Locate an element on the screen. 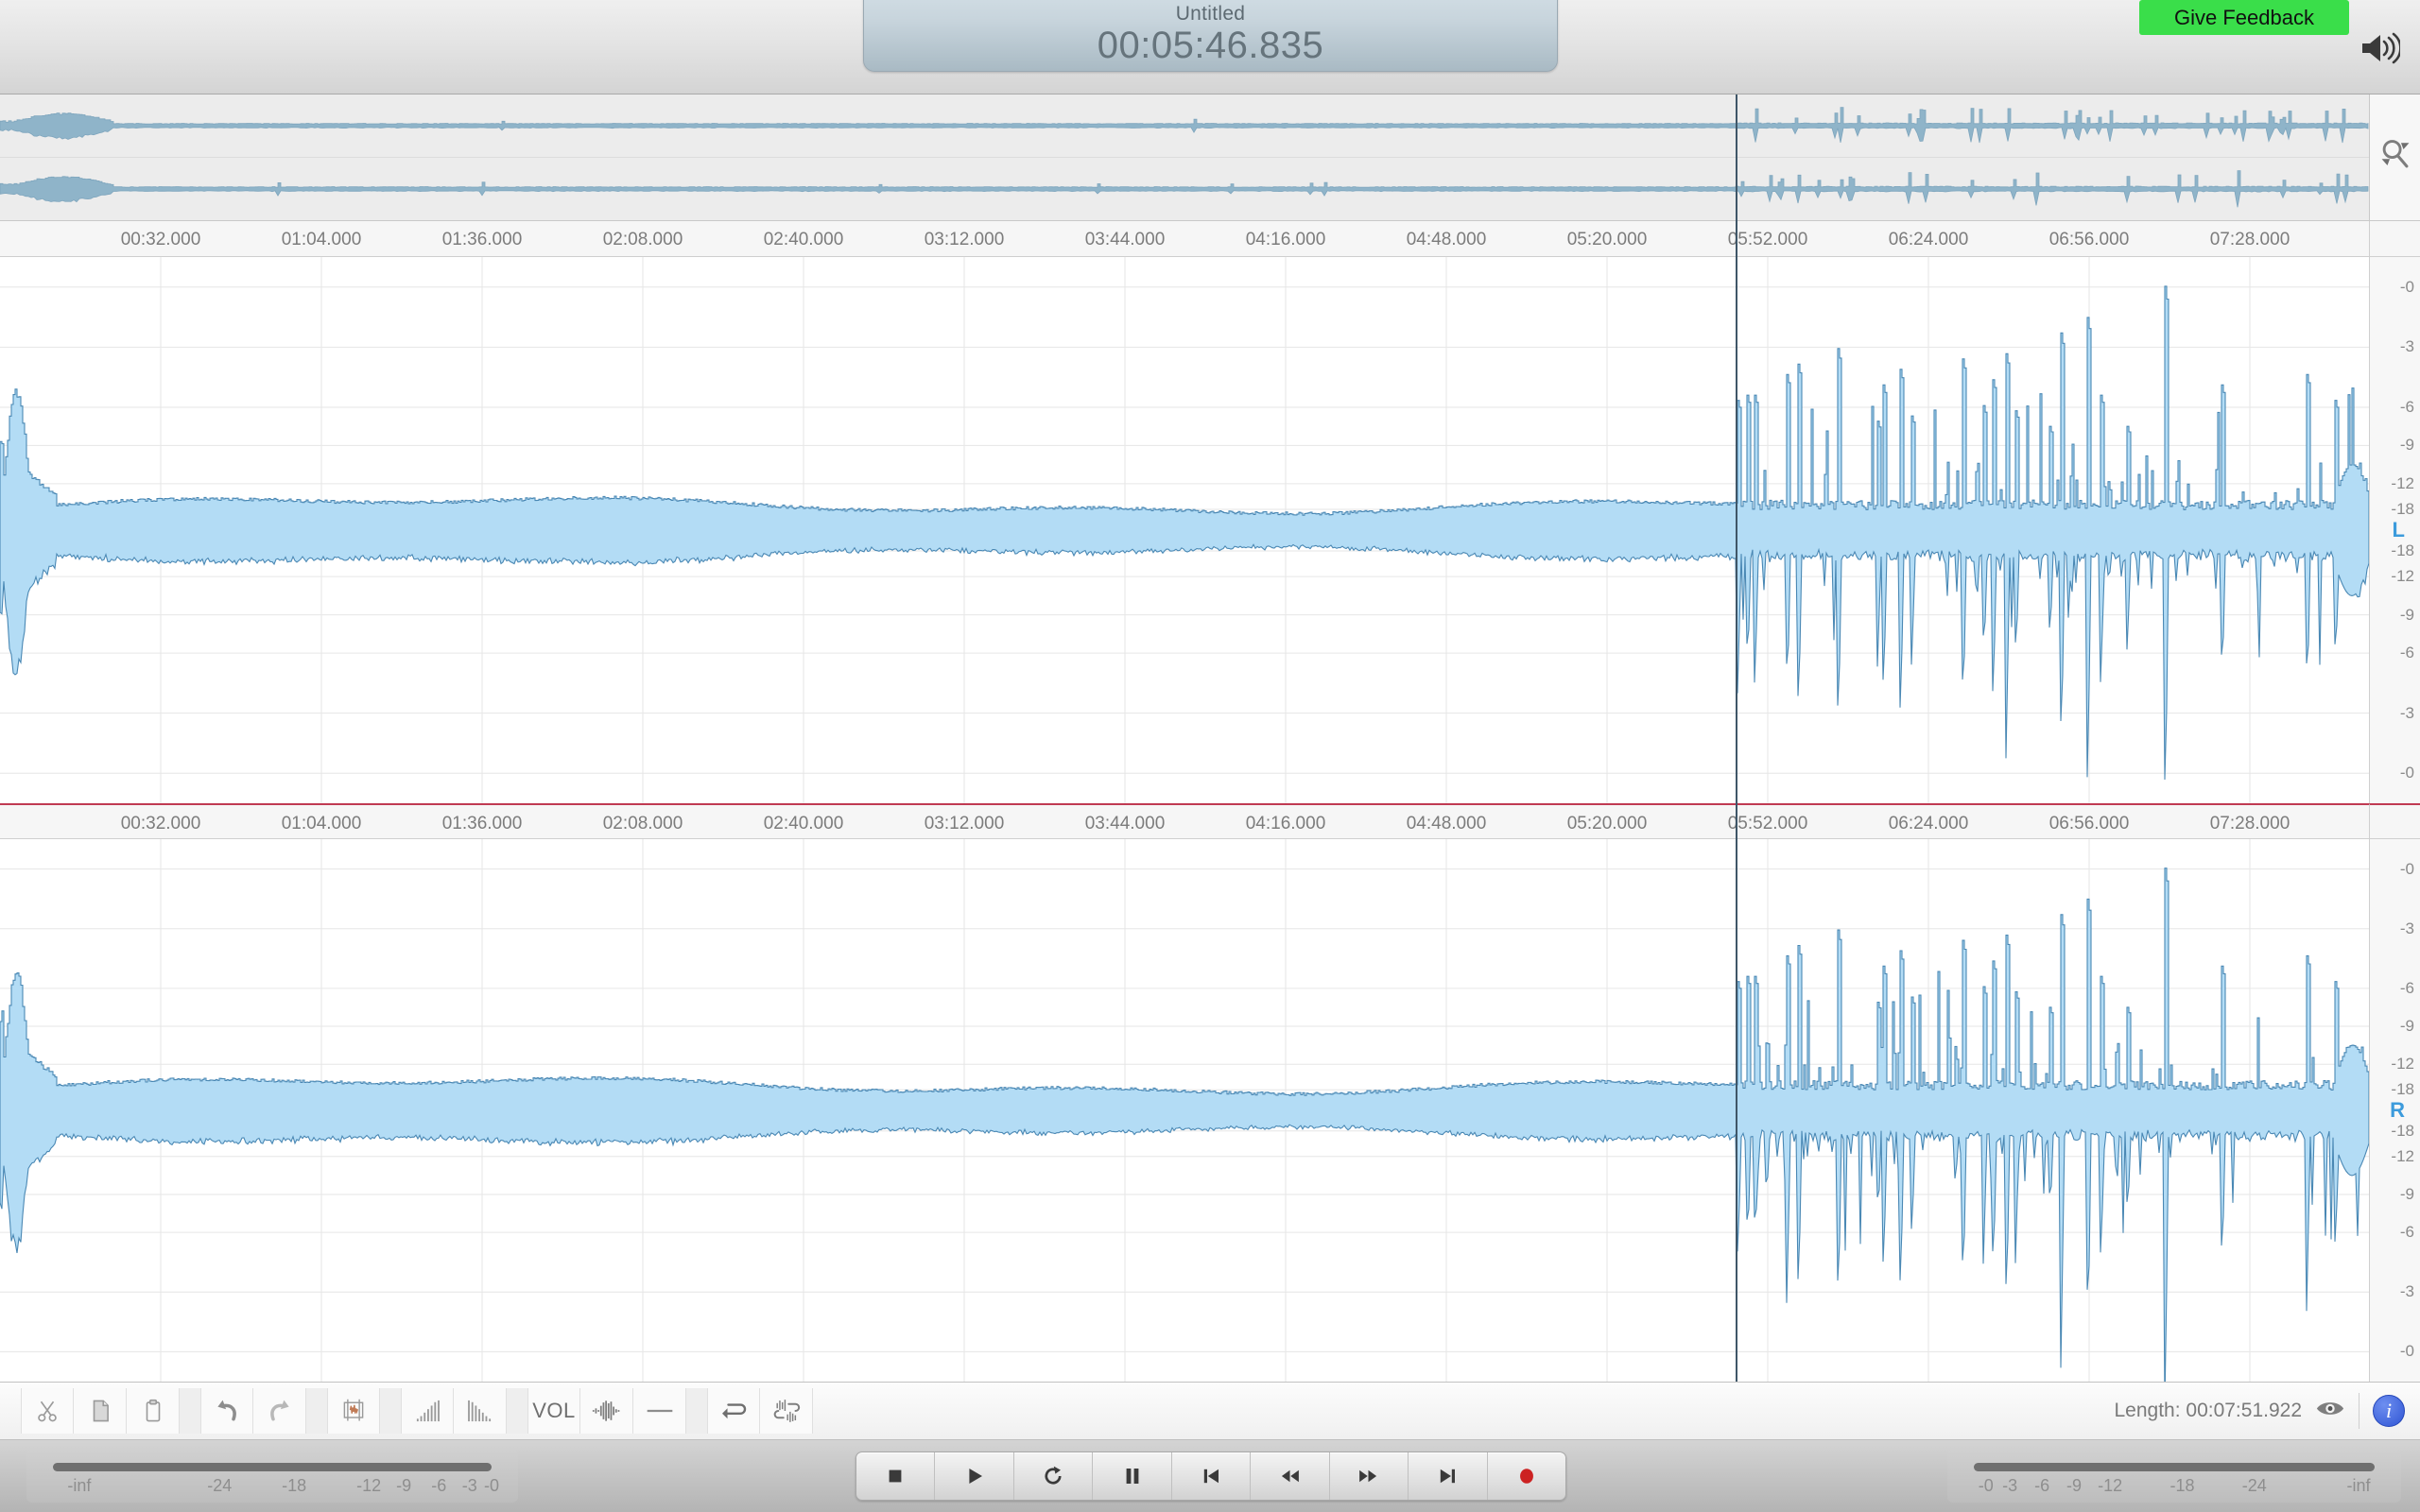  channel-marker: L is located at coordinates (2398, 529).